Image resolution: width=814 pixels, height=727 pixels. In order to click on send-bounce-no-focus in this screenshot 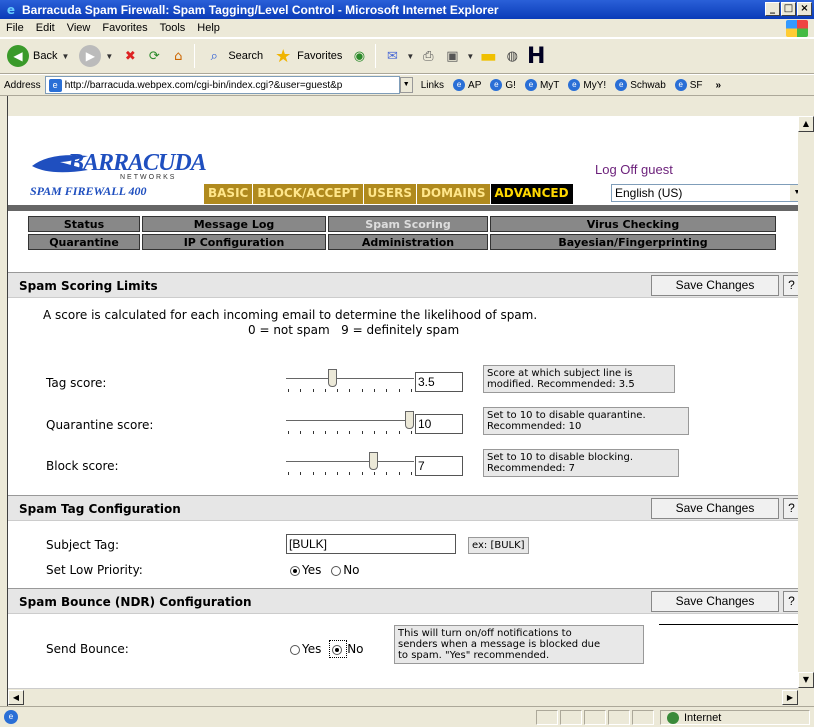, I will do `click(338, 649)`.